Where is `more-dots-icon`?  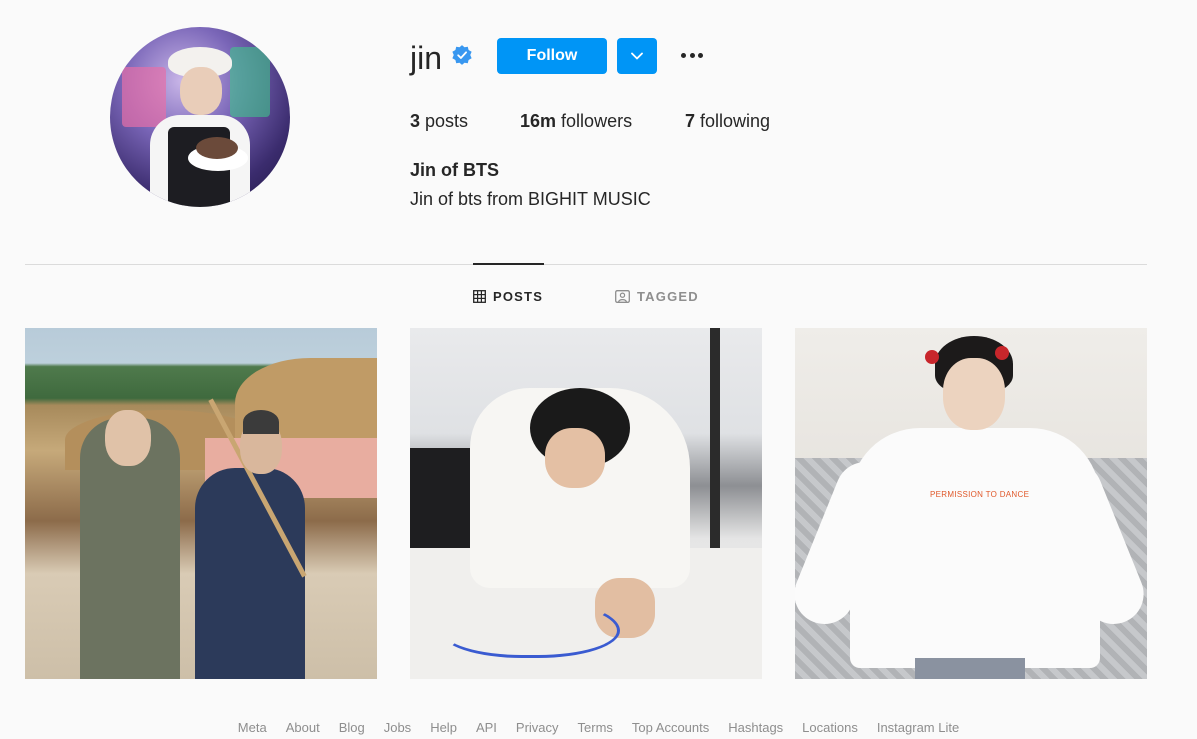 more-dots-icon is located at coordinates (683, 55).